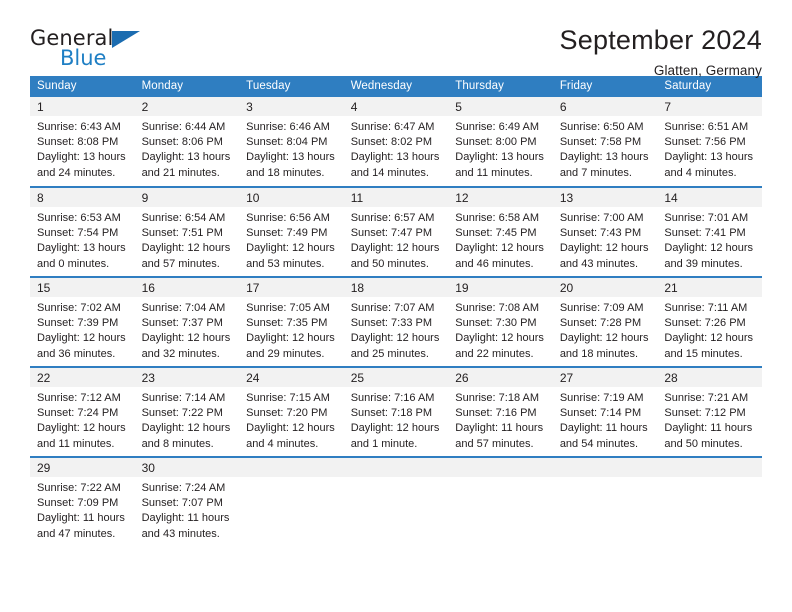 This screenshot has height=612, width=792. What do you see at coordinates (391, 323) in the screenshot?
I see `sunset-time: Sunset: 7:33 PM` at bounding box center [391, 323].